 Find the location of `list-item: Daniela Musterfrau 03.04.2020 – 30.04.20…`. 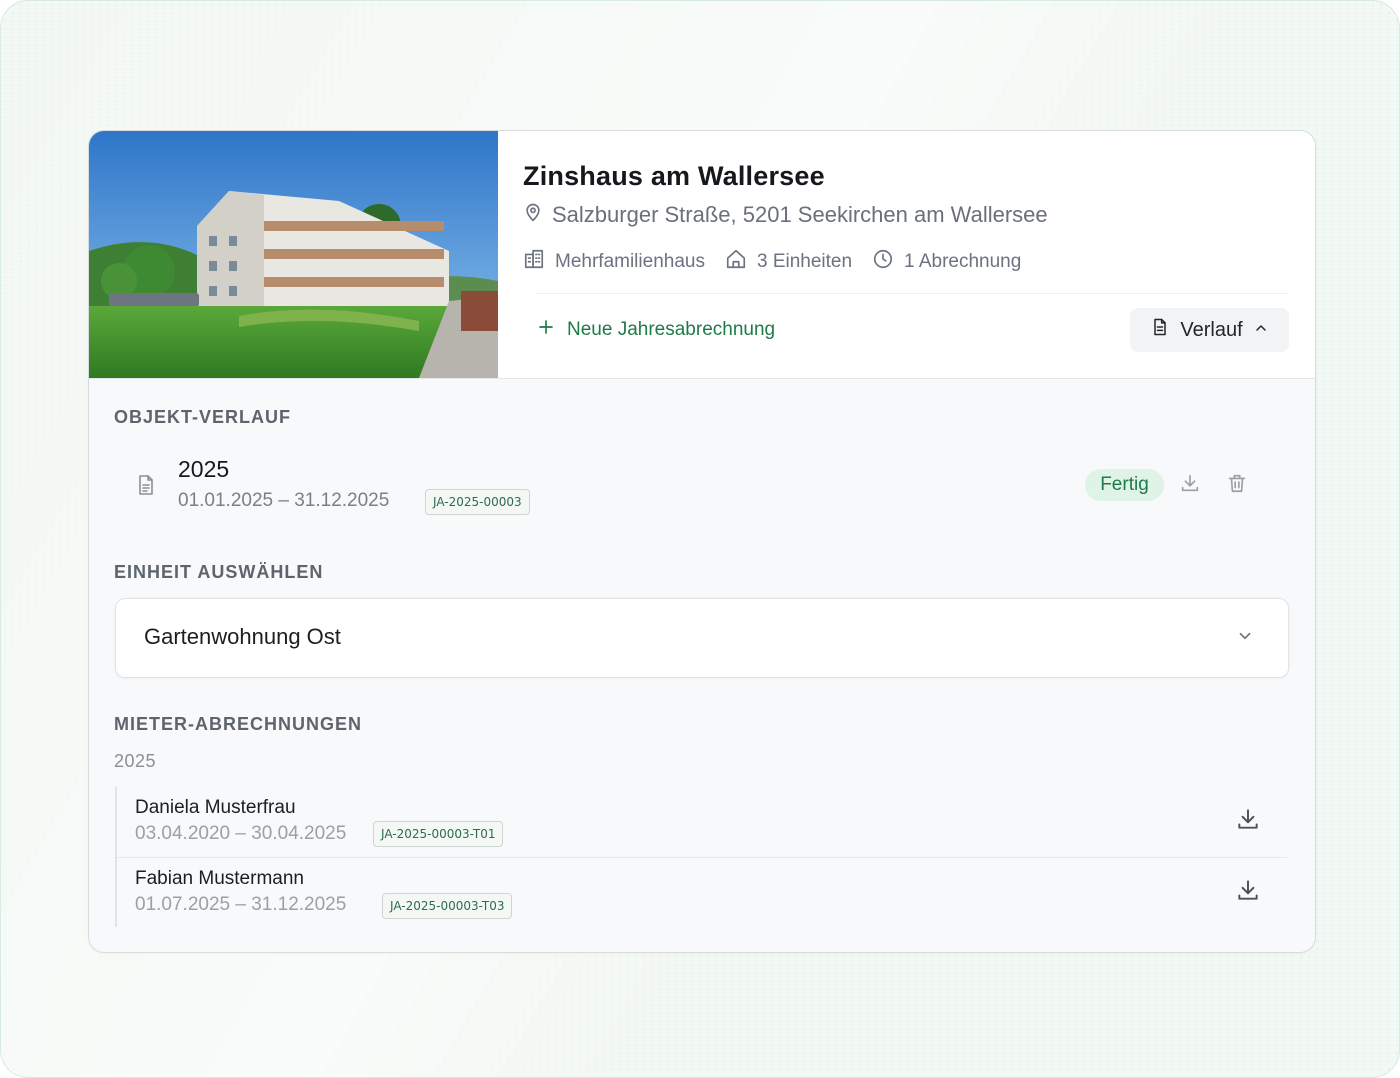

list-item: Daniela Musterfrau 03.04.2020 – 30.04.20… is located at coordinates (702, 822).